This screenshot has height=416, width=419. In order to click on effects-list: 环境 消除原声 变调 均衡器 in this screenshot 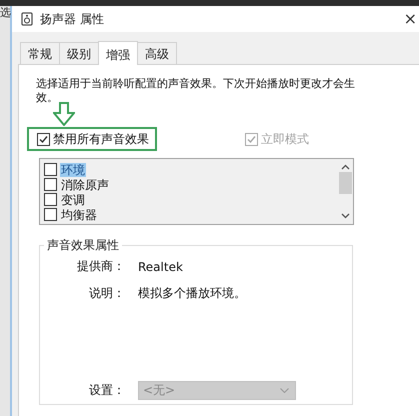, I will do `click(196, 191)`.